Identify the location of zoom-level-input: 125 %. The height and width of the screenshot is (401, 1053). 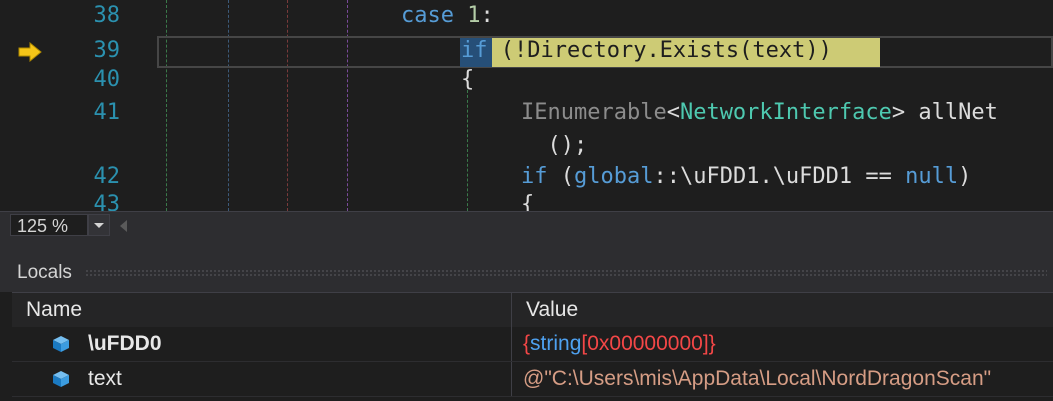
(49, 225).